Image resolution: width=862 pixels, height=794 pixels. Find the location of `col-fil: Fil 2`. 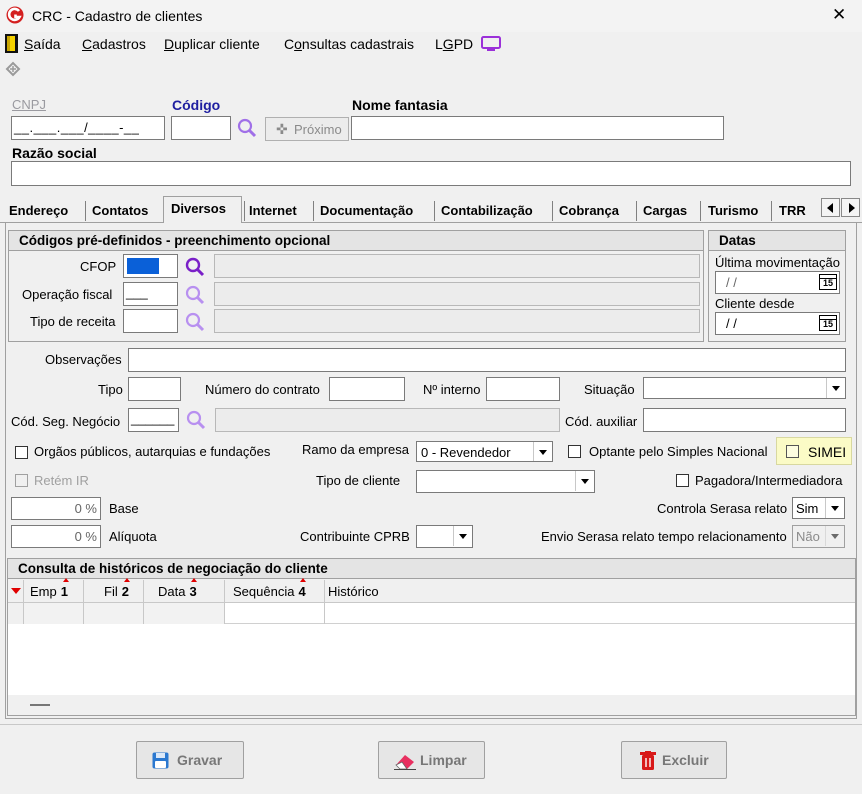

col-fil: Fil 2 is located at coordinates (114, 591).